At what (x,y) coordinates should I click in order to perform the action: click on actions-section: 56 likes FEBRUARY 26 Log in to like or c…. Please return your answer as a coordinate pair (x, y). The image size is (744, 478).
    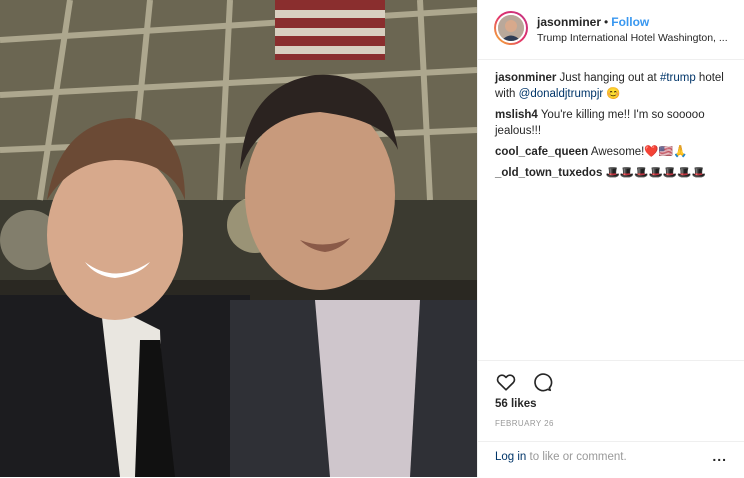
    Looking at the image, I should click on (611, 418).